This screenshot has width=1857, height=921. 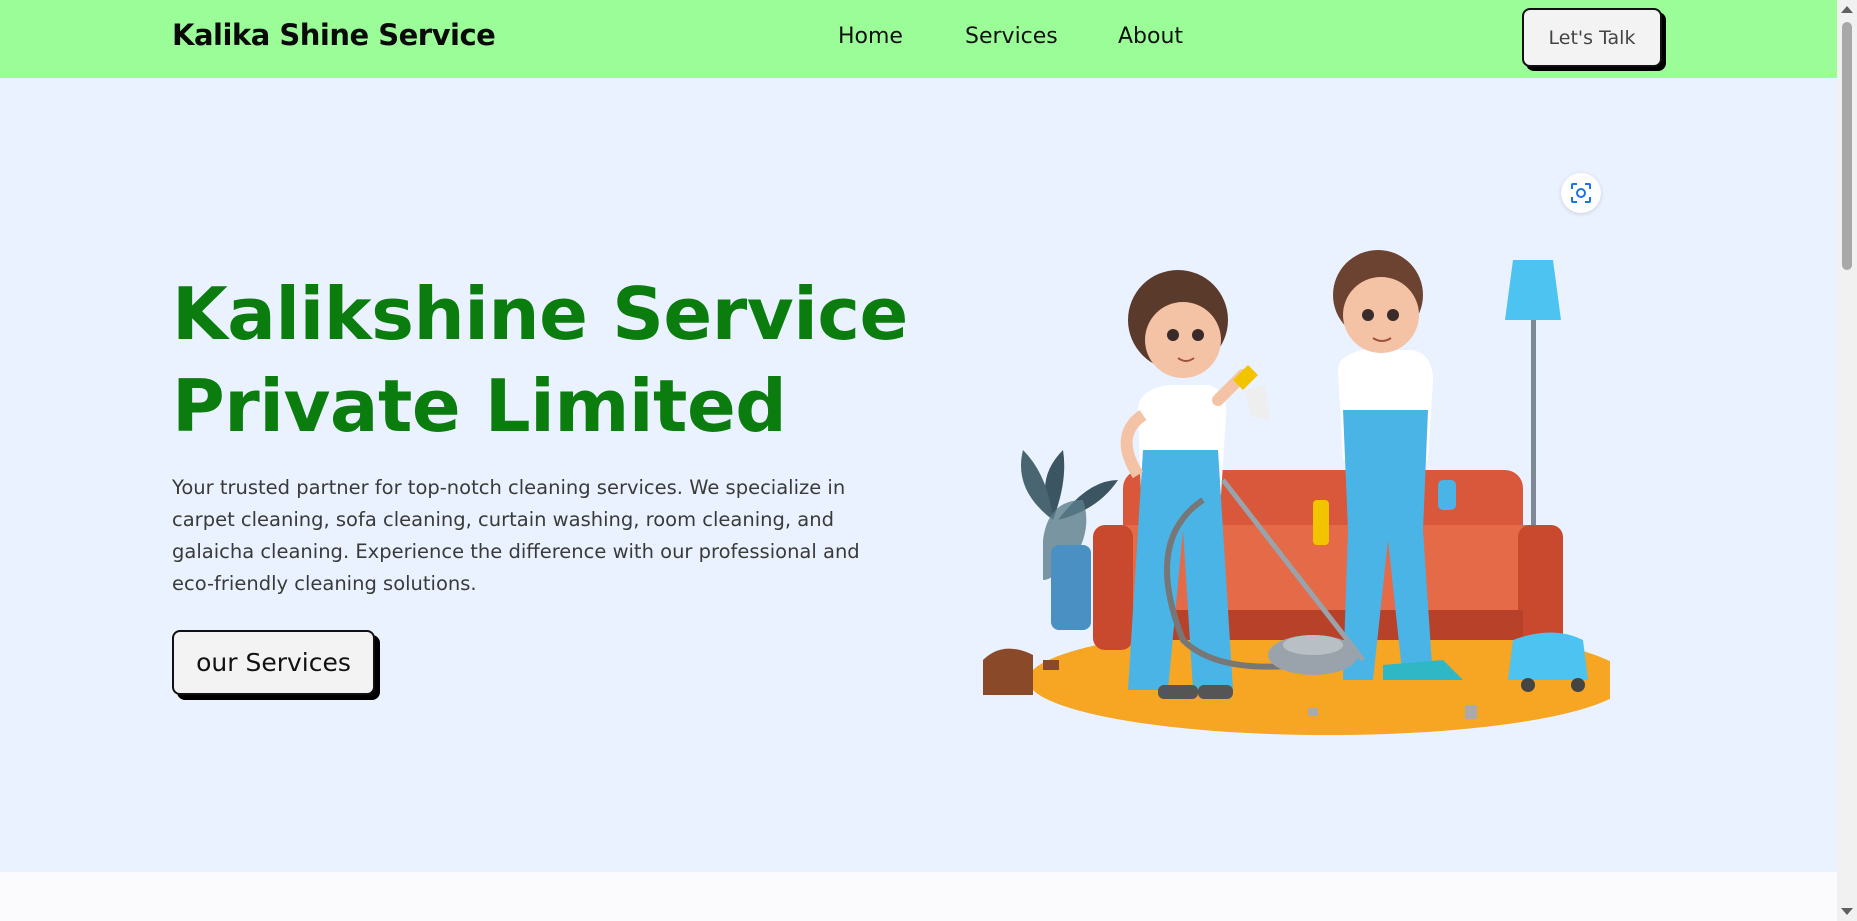 What do you see at coordinates (870, 36) in the screenshot?
I see `nav-home: Home` at bounding box center [870, 36].